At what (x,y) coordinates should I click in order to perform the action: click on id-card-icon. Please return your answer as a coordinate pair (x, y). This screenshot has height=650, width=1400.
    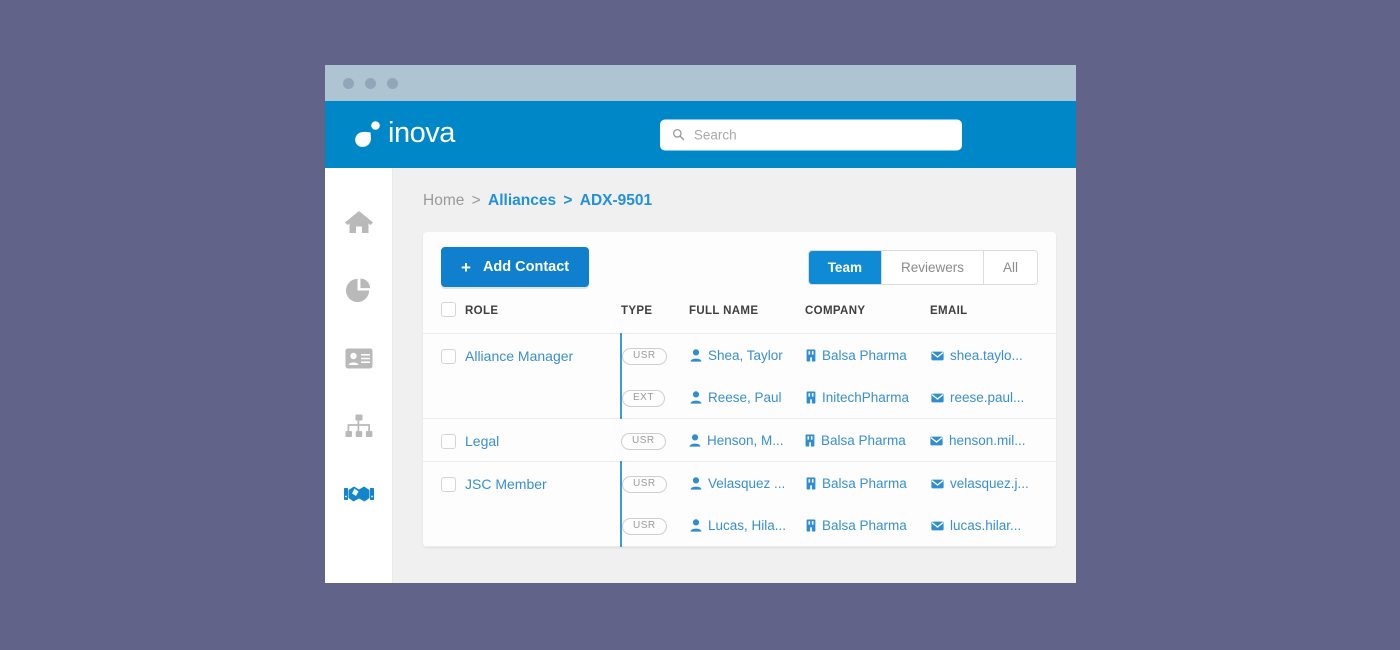
    Looking at the image, I should click on (358, 358).